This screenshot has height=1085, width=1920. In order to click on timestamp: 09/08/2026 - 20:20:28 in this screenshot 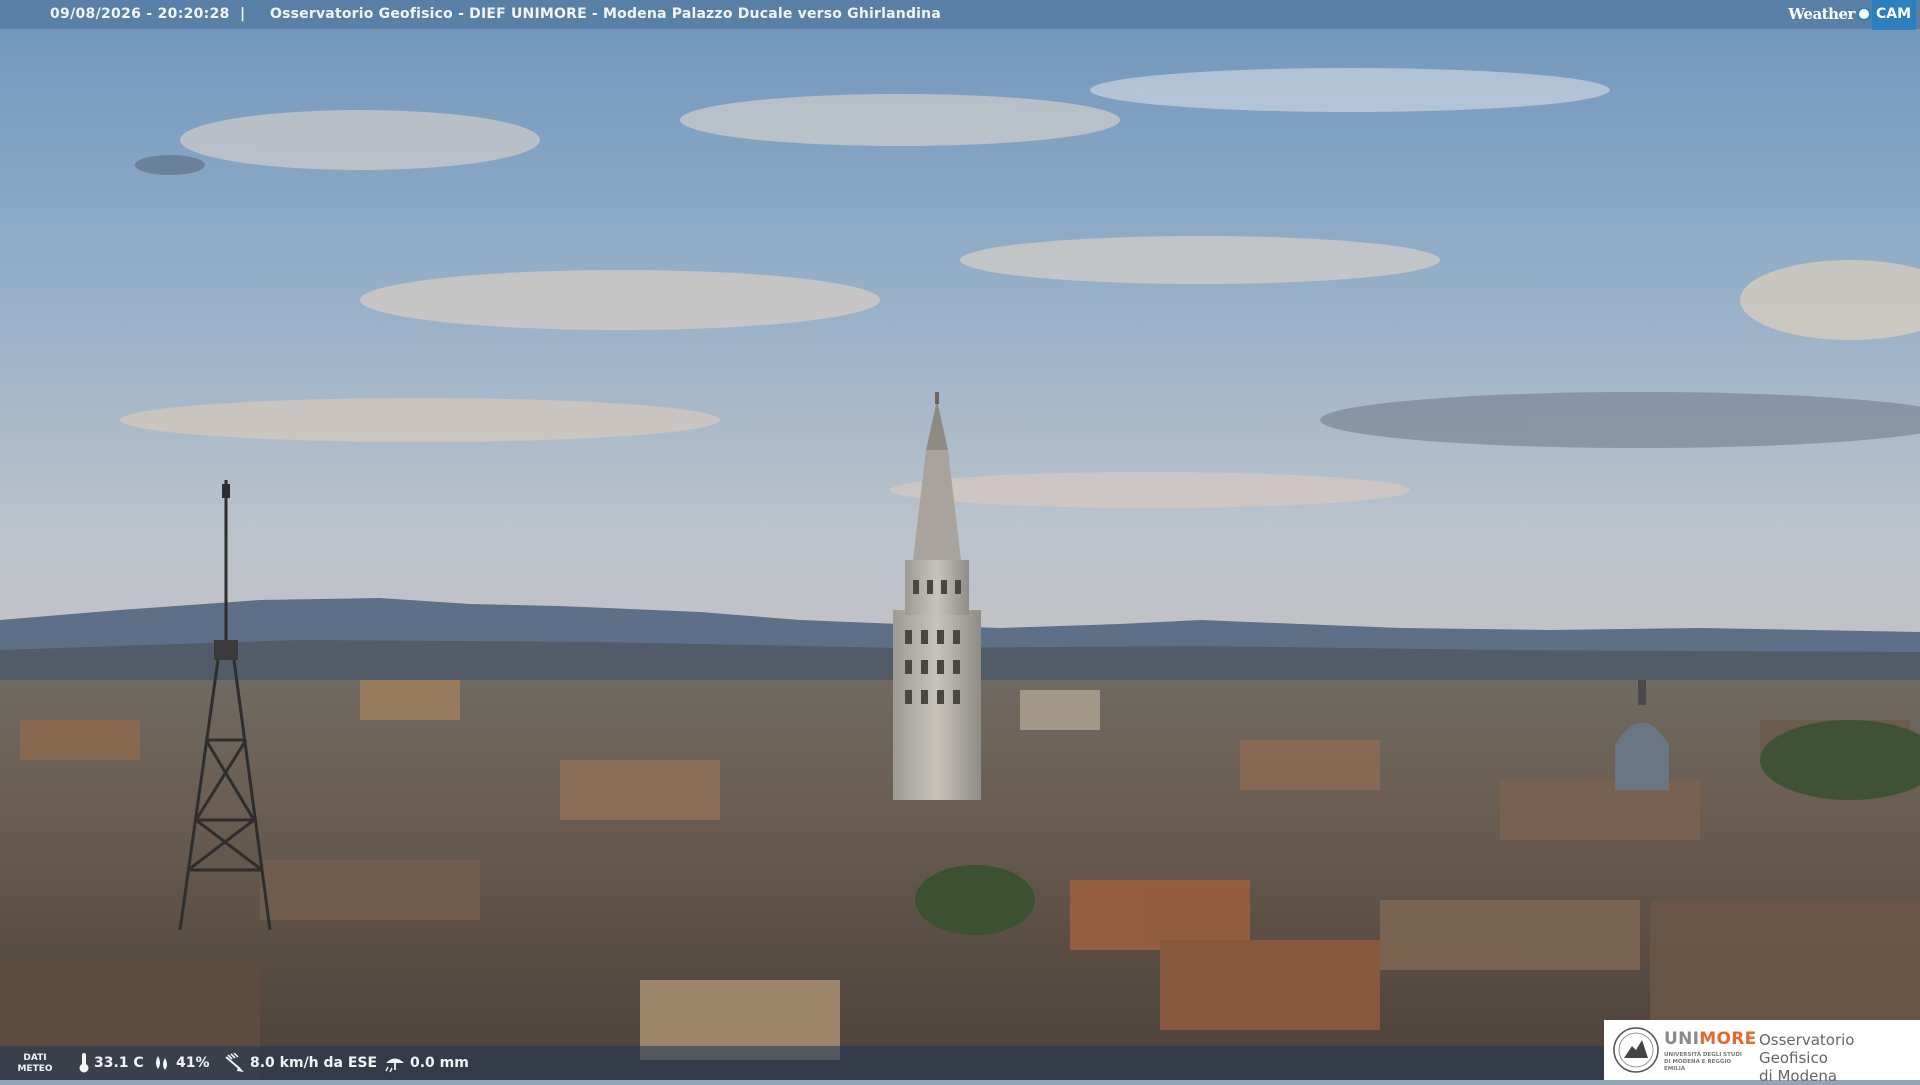, I will do `click(140, 14)`.